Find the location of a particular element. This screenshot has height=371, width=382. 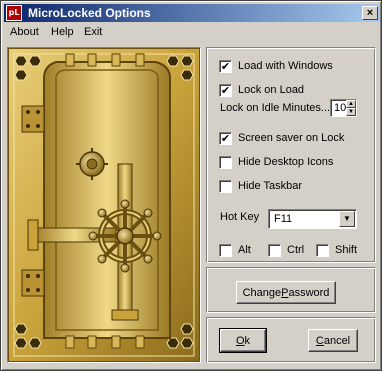

shift-checkbox is located at coordinates (322, 250).